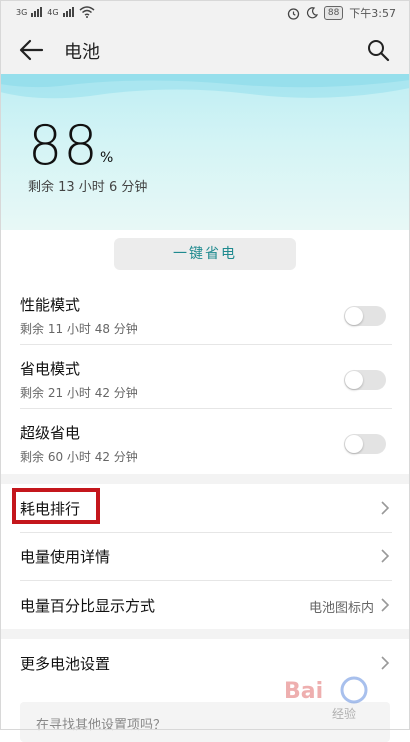  I want to click on back-arrow-icon, so click(31, 50).